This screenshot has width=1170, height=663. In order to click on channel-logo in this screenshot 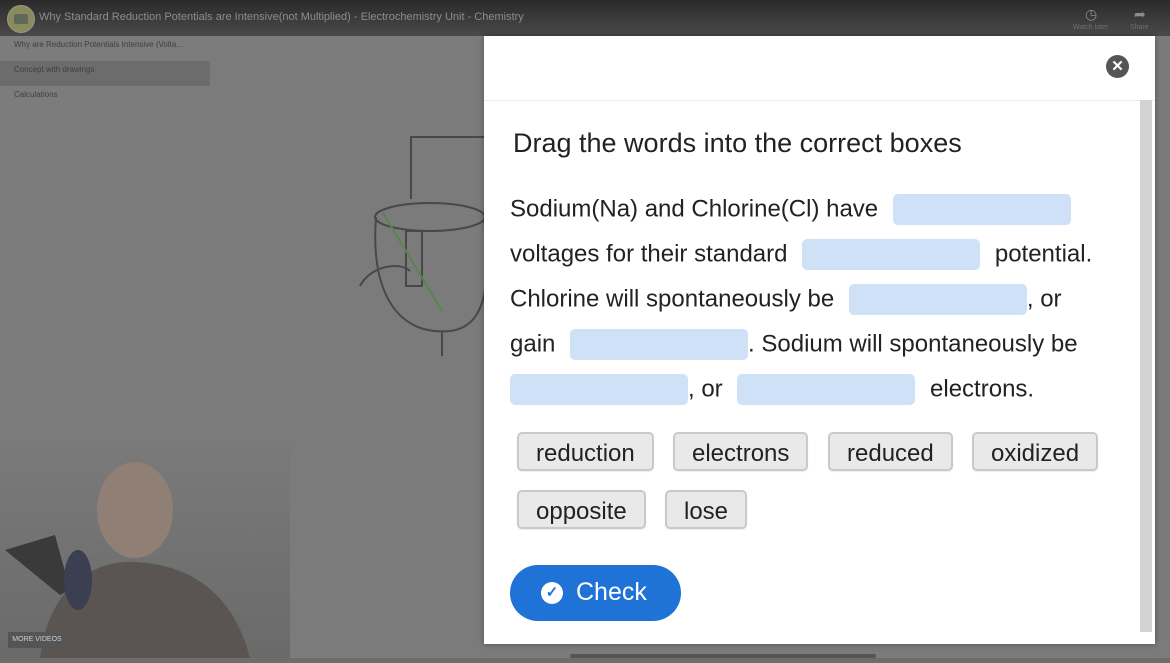, I will do `click(21, 19)`.